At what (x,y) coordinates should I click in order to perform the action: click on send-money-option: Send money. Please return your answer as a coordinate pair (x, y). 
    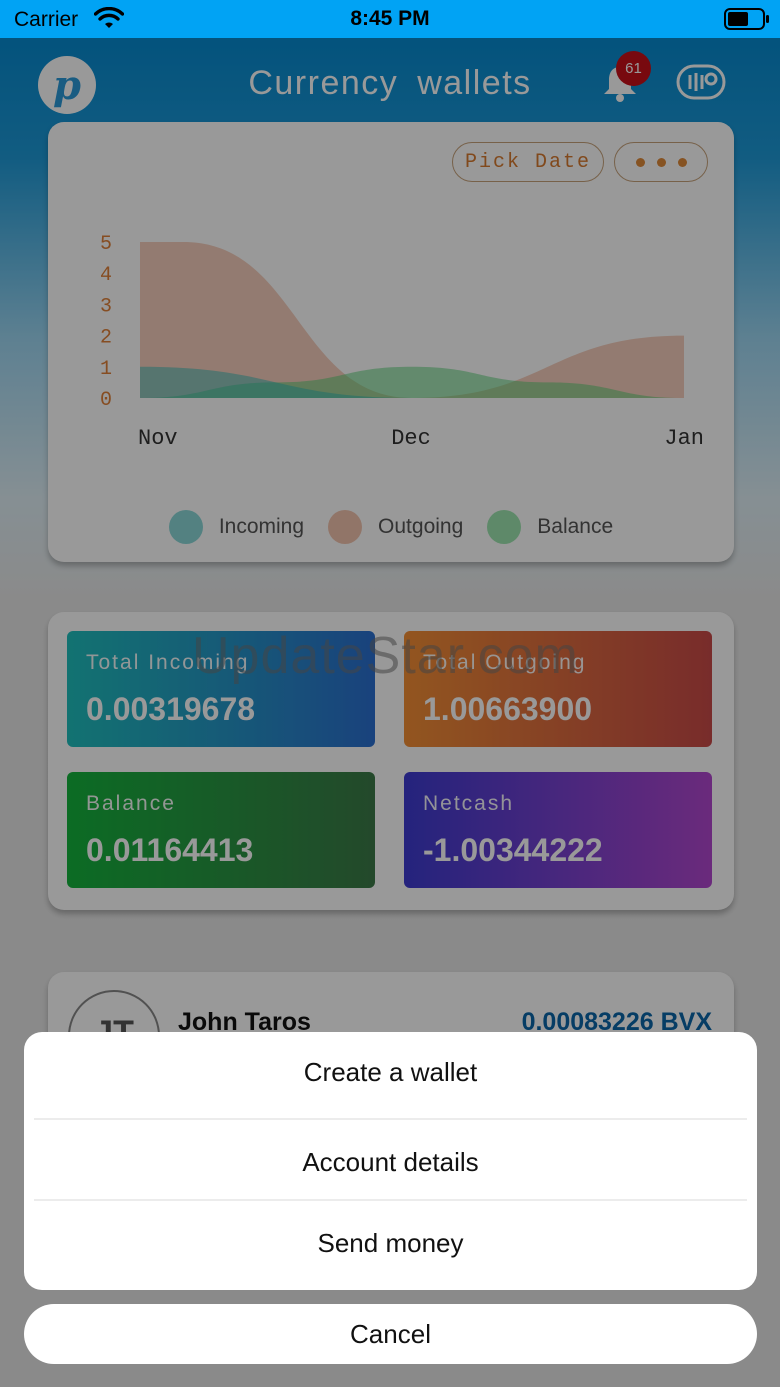
    Looking at the image, I should click on (390, 1243).